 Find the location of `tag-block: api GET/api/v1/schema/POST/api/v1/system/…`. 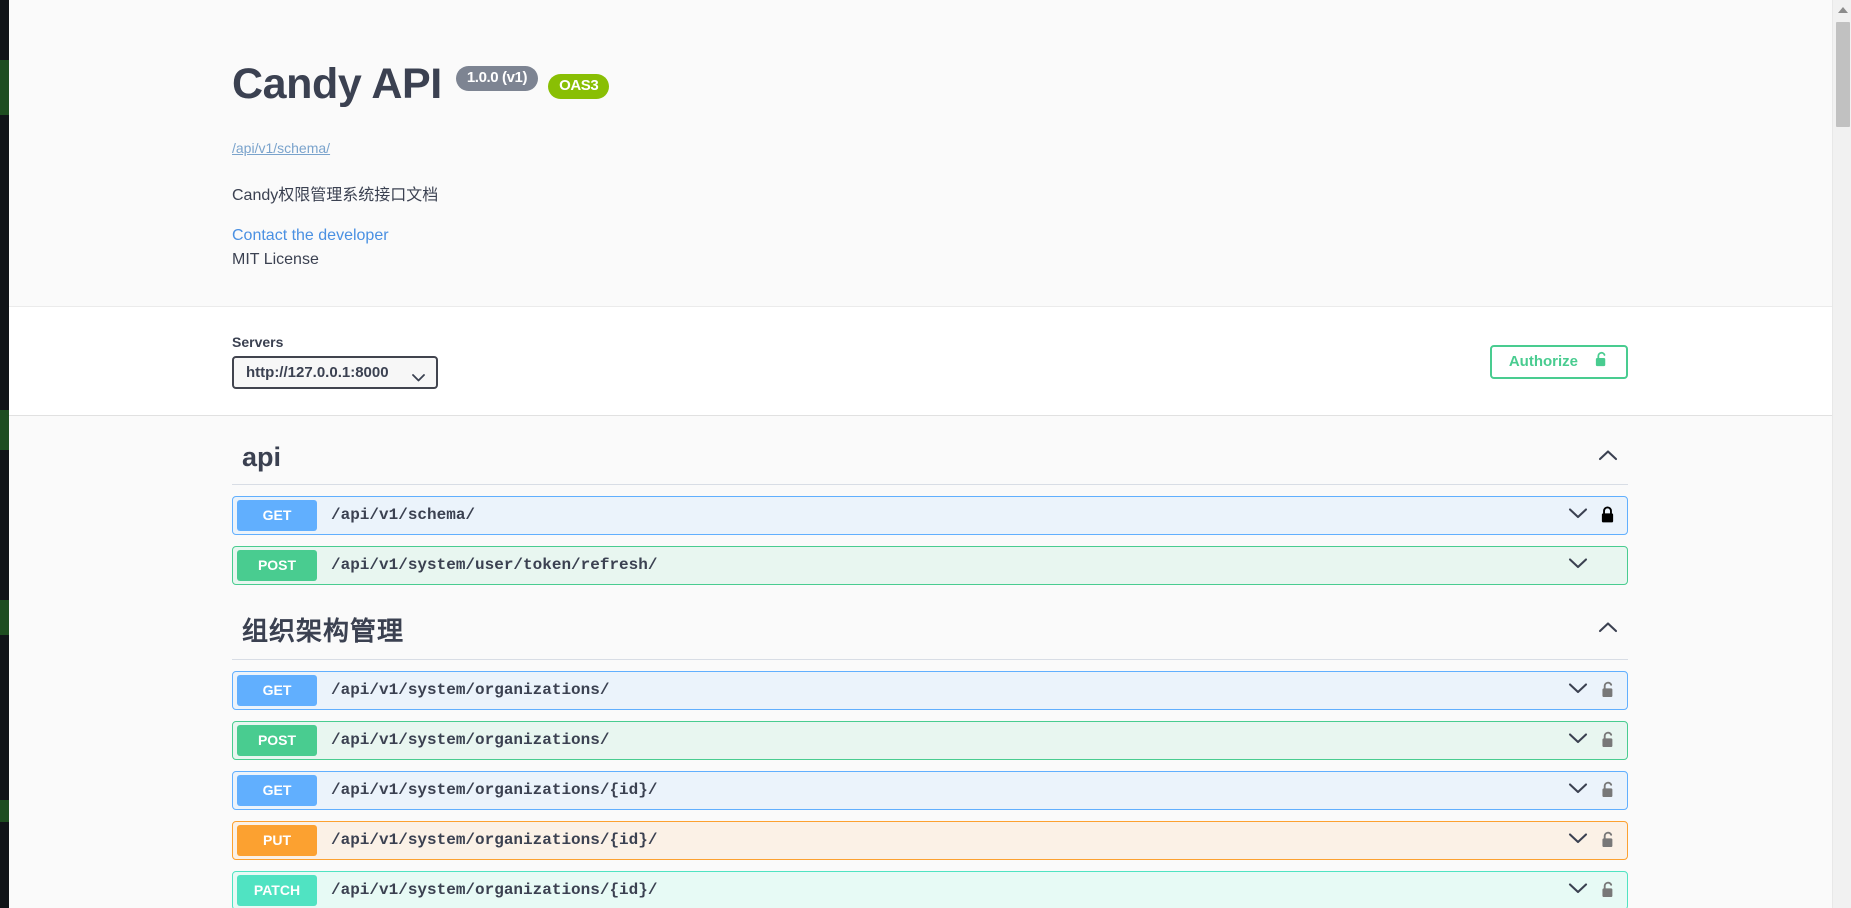

tag-block: api GET/api/v1/schema/POST/api/v1/system/… is located at coordinates (930, 507).